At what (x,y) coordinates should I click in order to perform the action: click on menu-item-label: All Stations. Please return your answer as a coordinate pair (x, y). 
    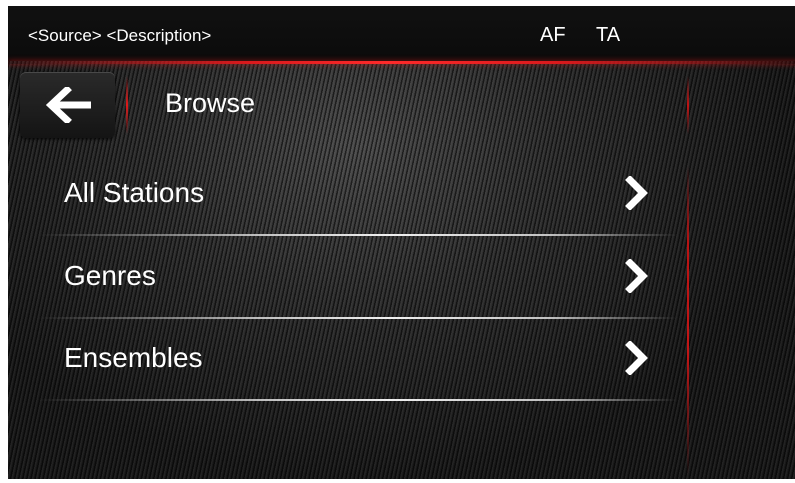
    Looking at the image, I should click on (134, 192).